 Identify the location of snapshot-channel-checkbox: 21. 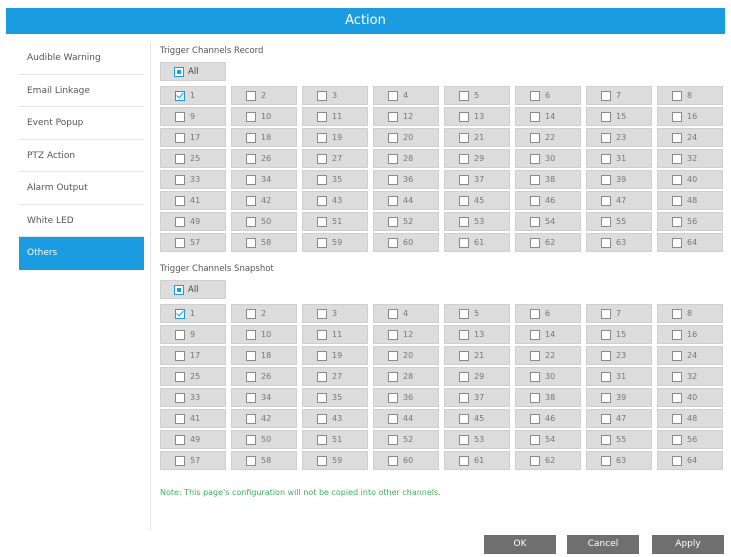
(477, 355).